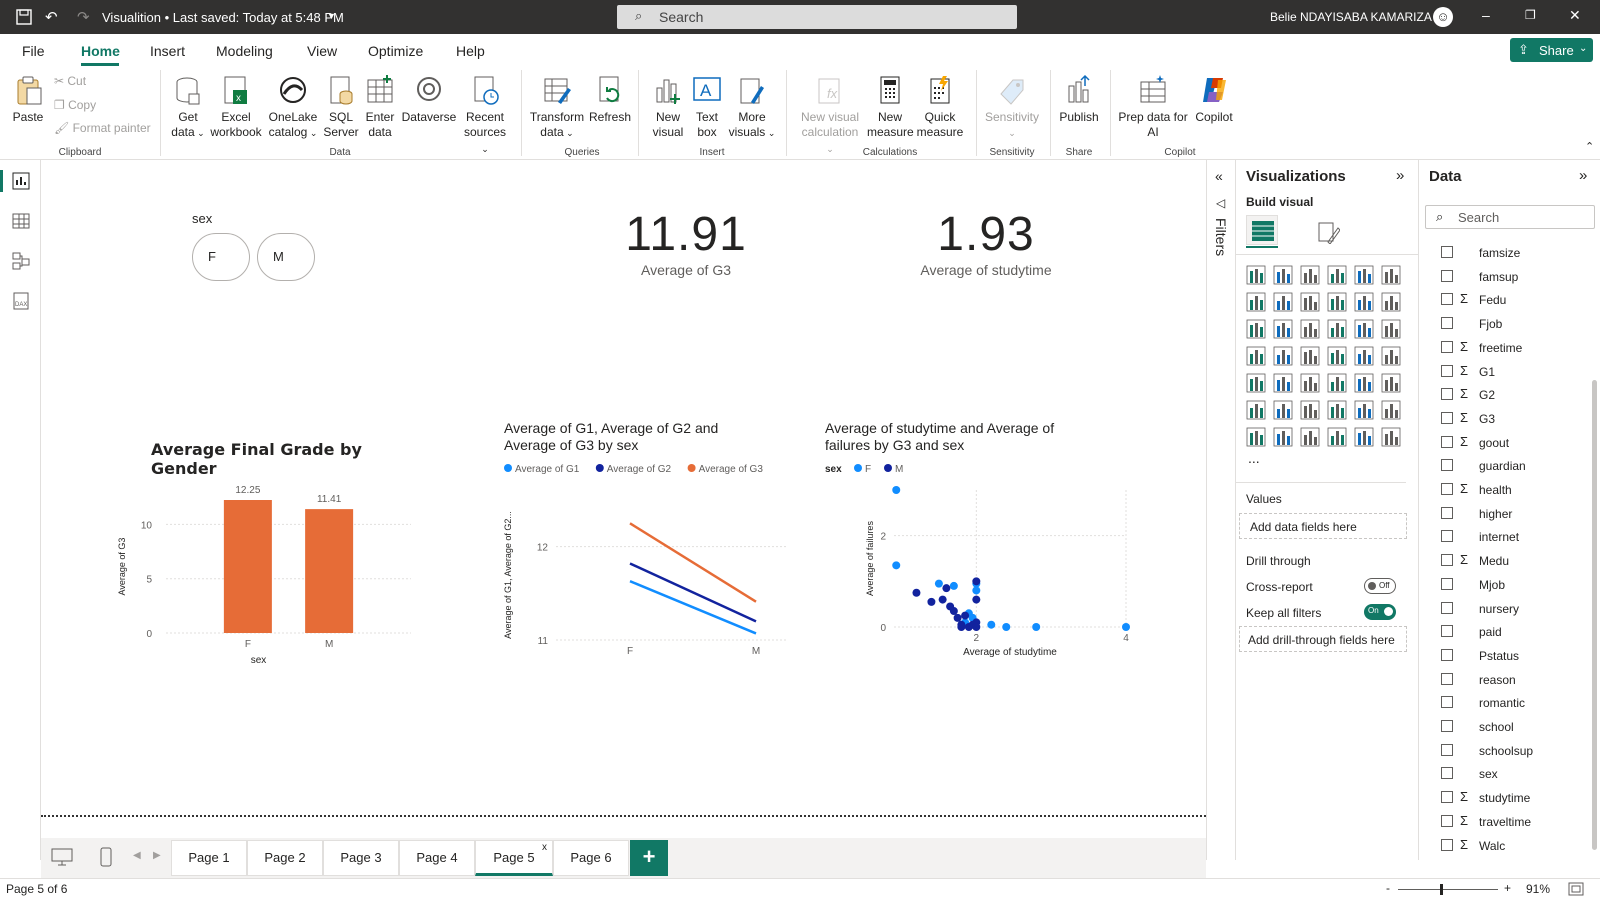 This screenshot has height=900, width=1600. What do you see at coordinates (1504, 253) in the screenshot?
I see `field-item: famsize` at bounding box center [1504, 253].